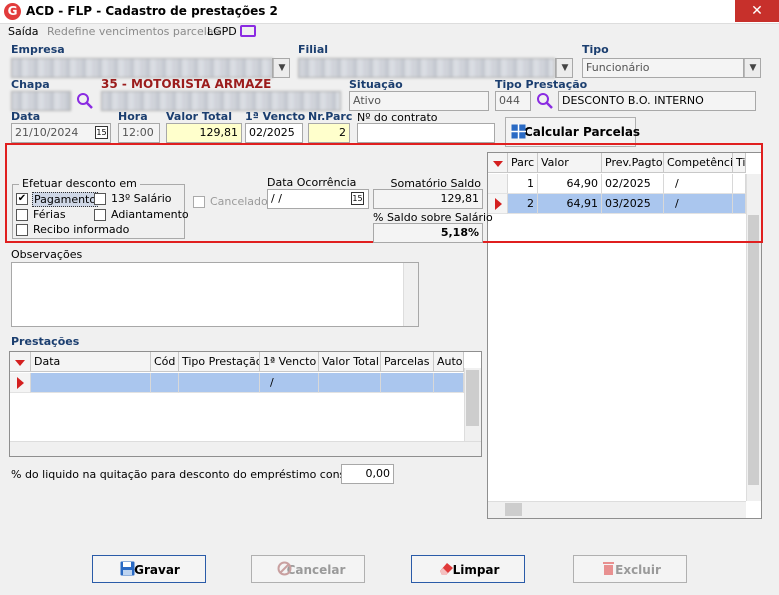 The height and width of the screenshot is (595, 779). I want to click on trash-icon, so click(608, 568).